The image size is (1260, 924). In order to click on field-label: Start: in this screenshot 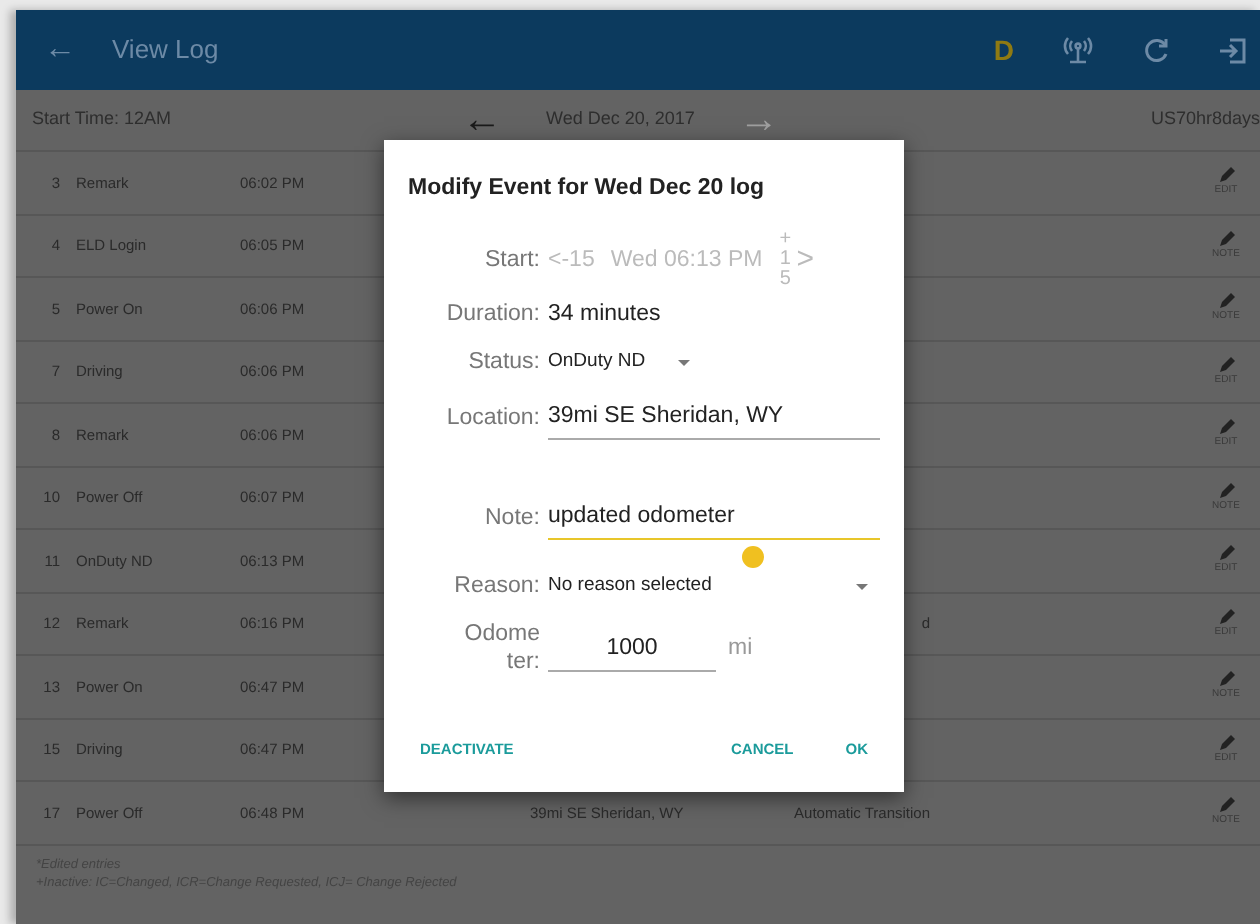, I will do `click(512, 260)`.